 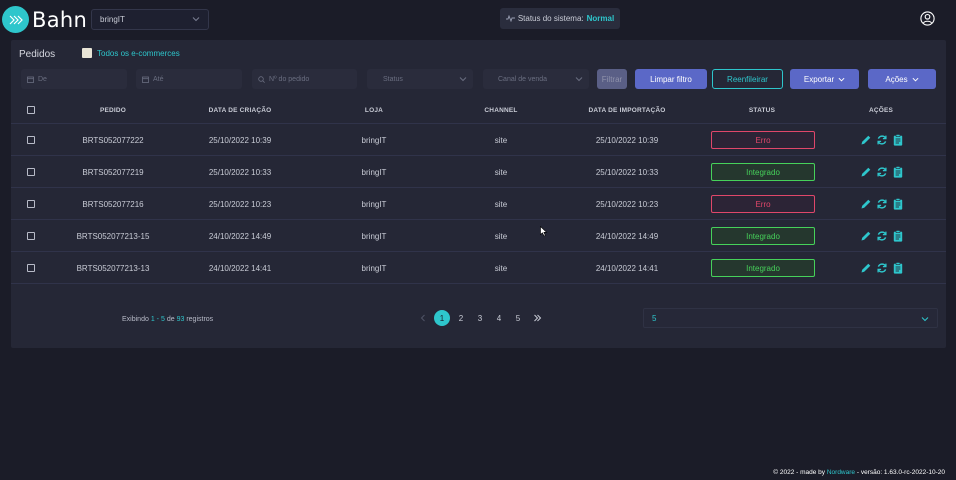 What do you see at coordinates (627, 110) in the screenshot?
I see `col-data-importacao: DATA DE IMPORTAÇÃO` at bounding box center [627, 110].